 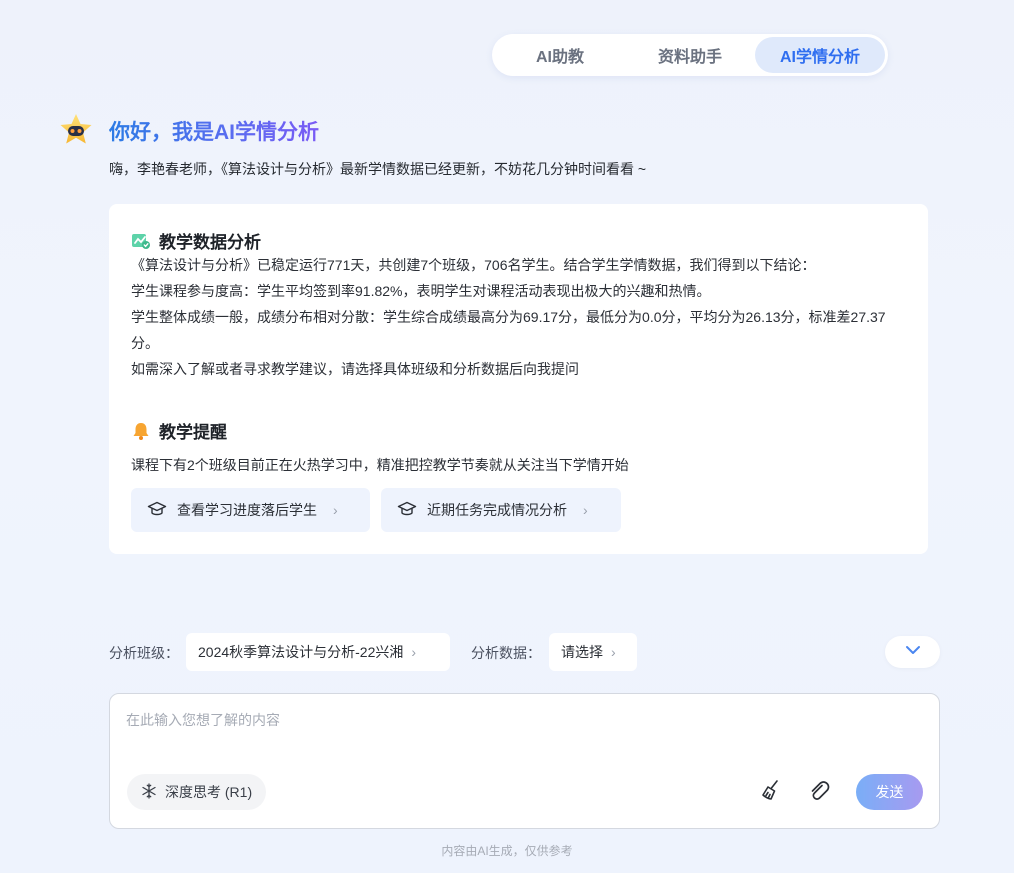 I want to click on chevron-down-icon, so click(x=913, y=652).